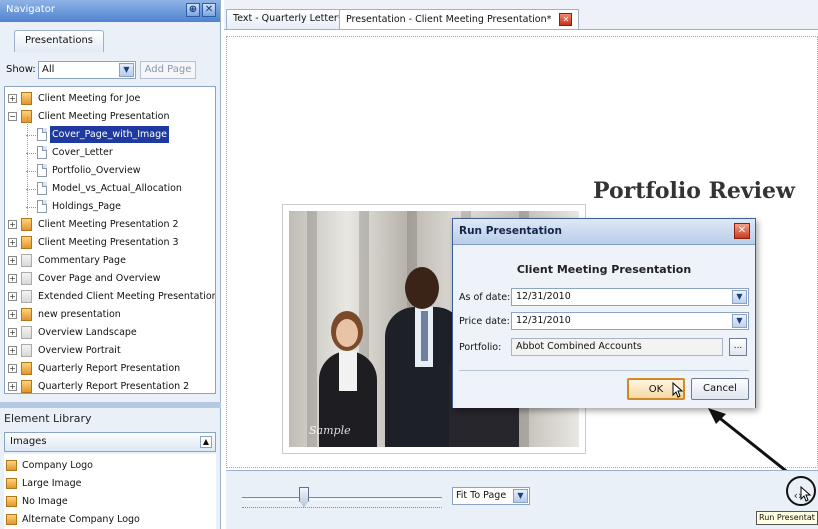 This screenshot has height=529, width=818. I want to click on tree-item-label: Portfolio_Overview, so click(96, 170).